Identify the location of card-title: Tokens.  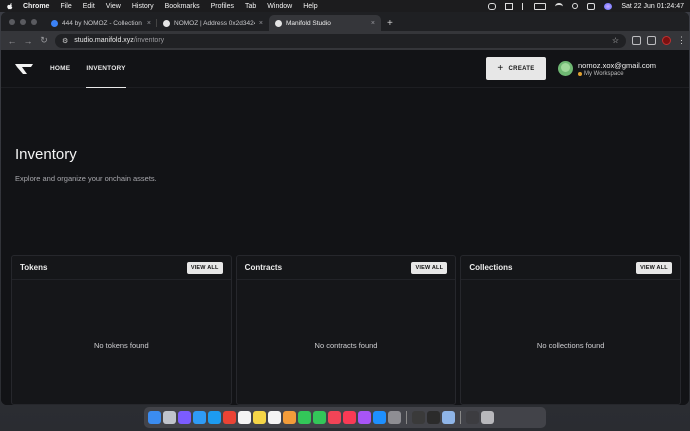
(34, 267).